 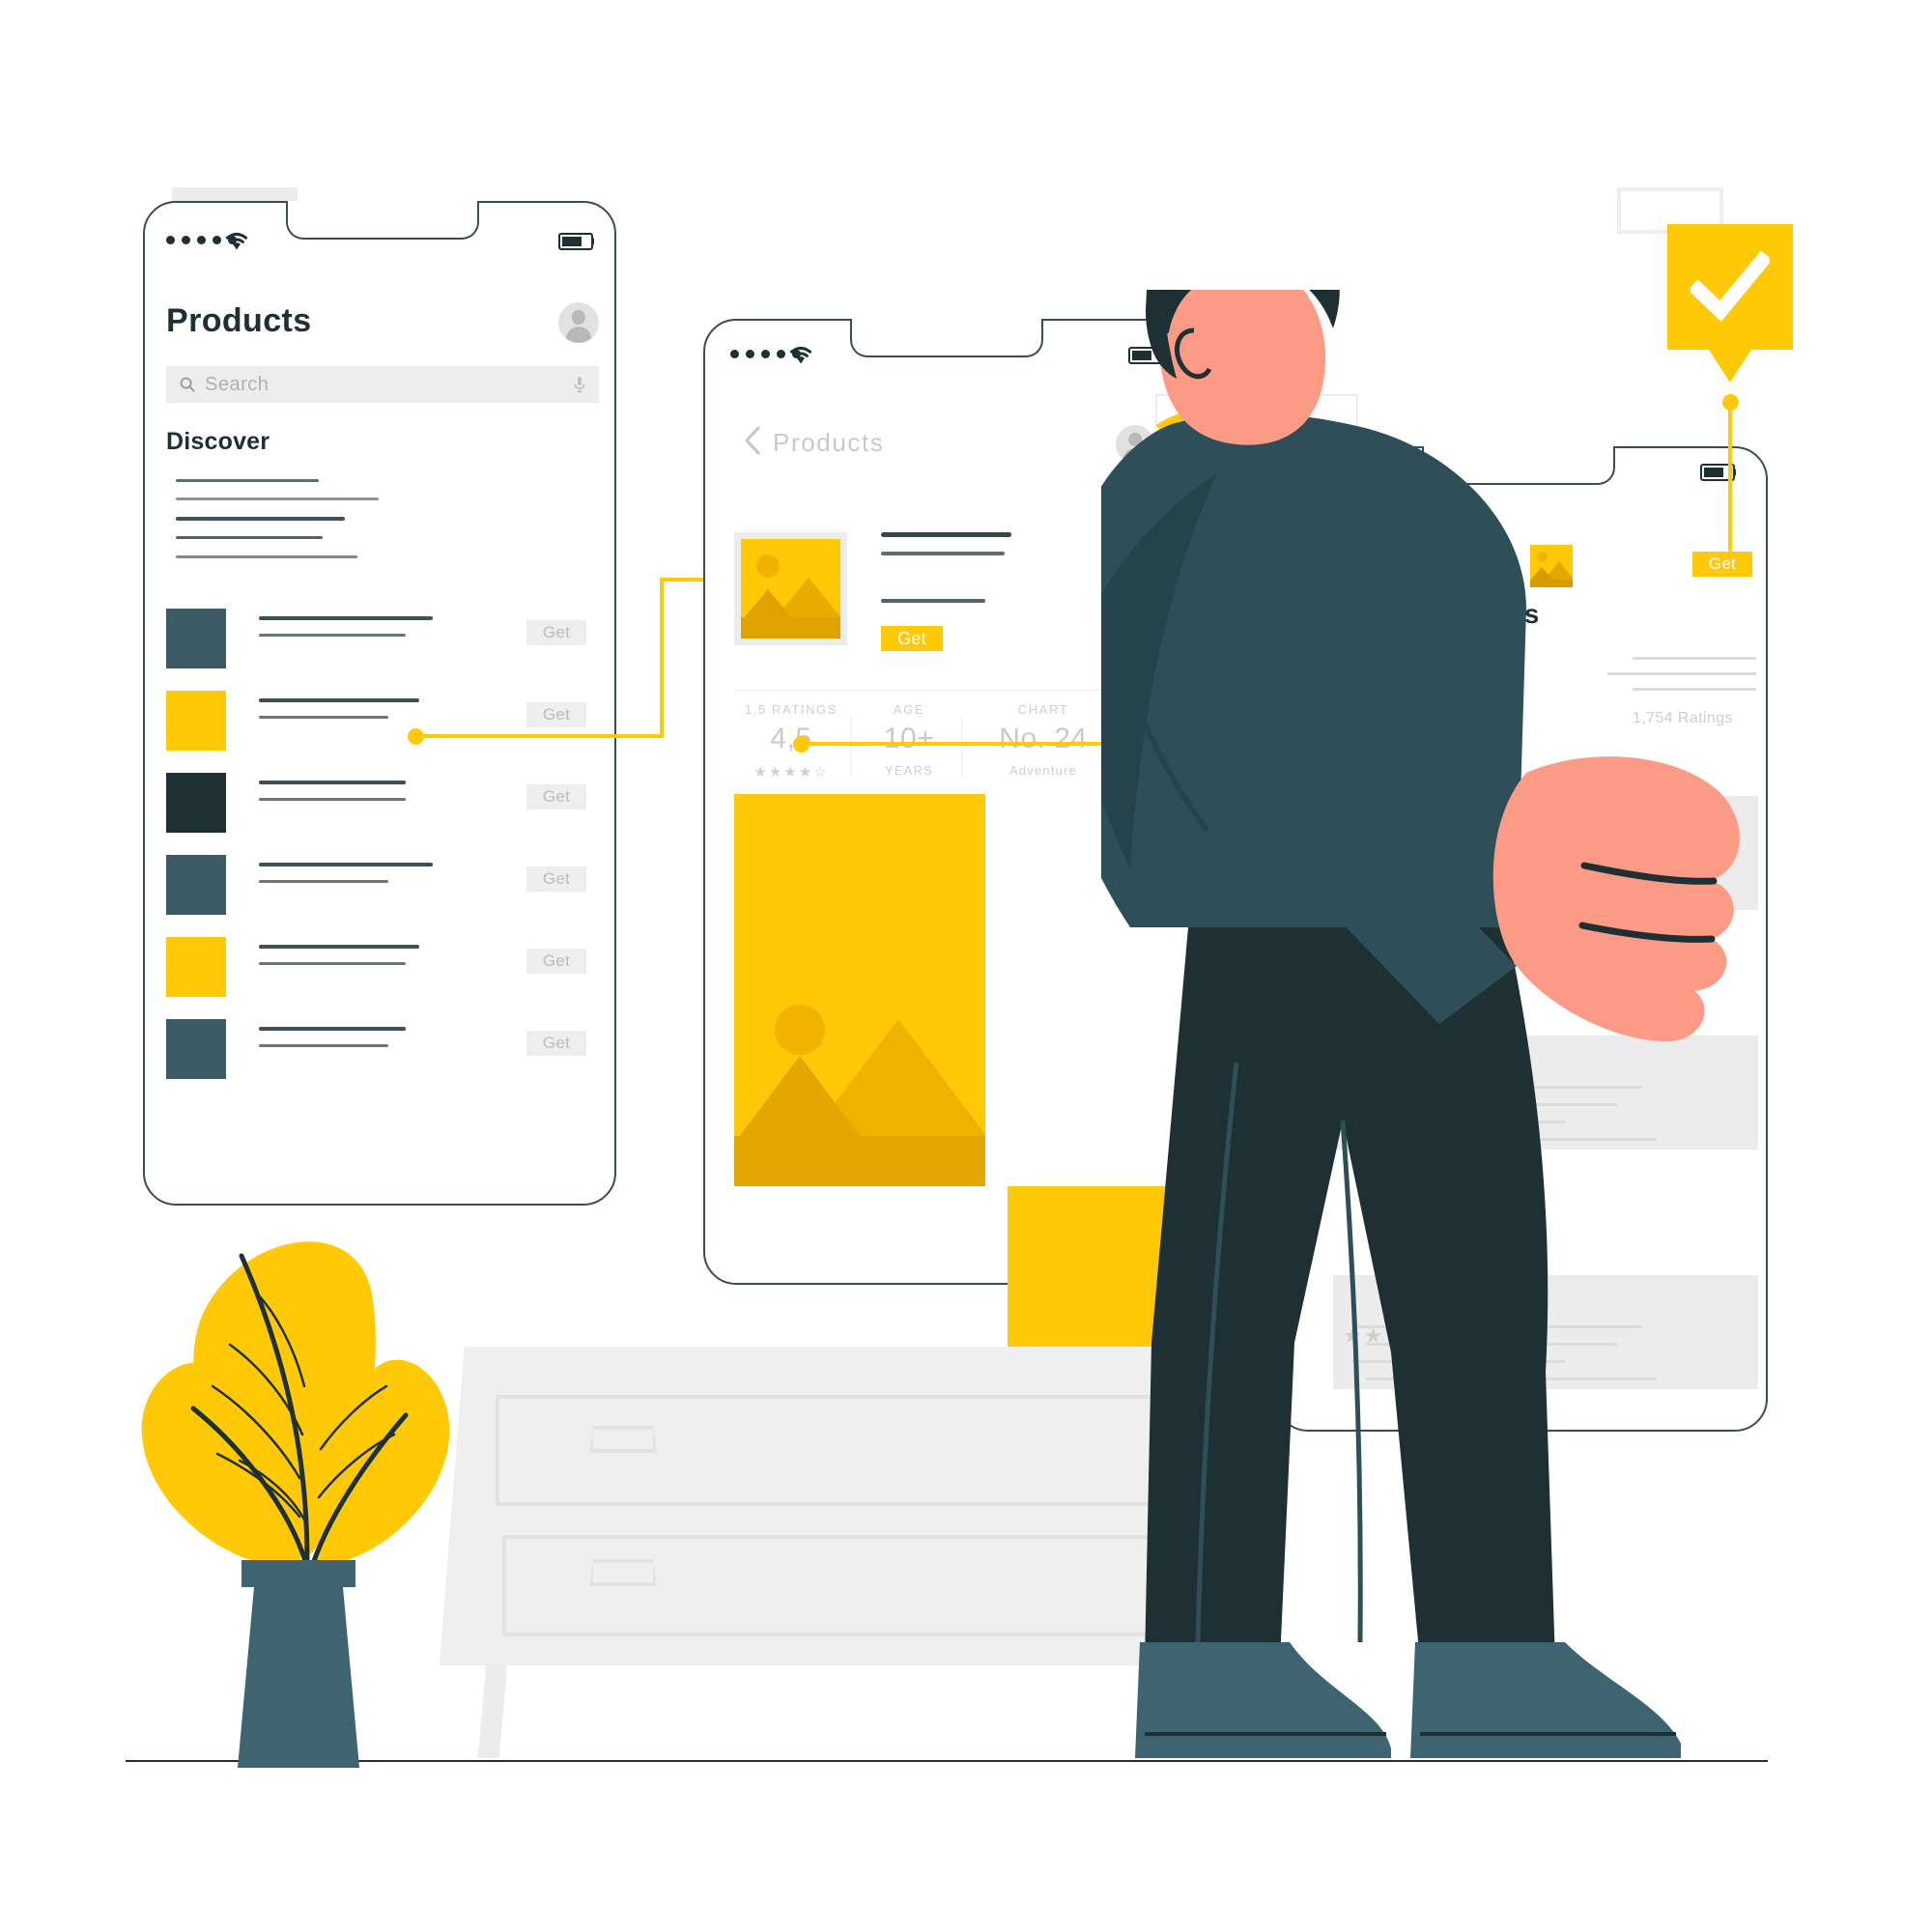 I want to click on phone1-notch, so click(x=382, y=220).